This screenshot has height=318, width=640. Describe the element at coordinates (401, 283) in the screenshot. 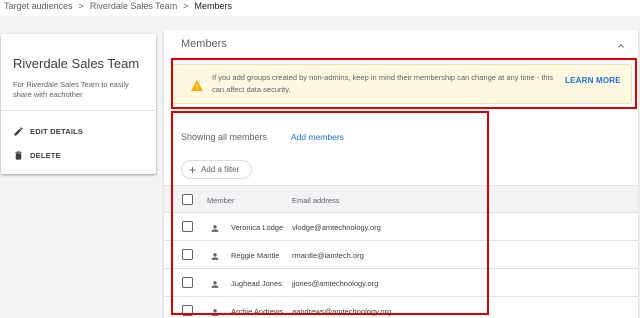

I see `table-row: Jughead Jones jjones@amtechnology.org` at that location.